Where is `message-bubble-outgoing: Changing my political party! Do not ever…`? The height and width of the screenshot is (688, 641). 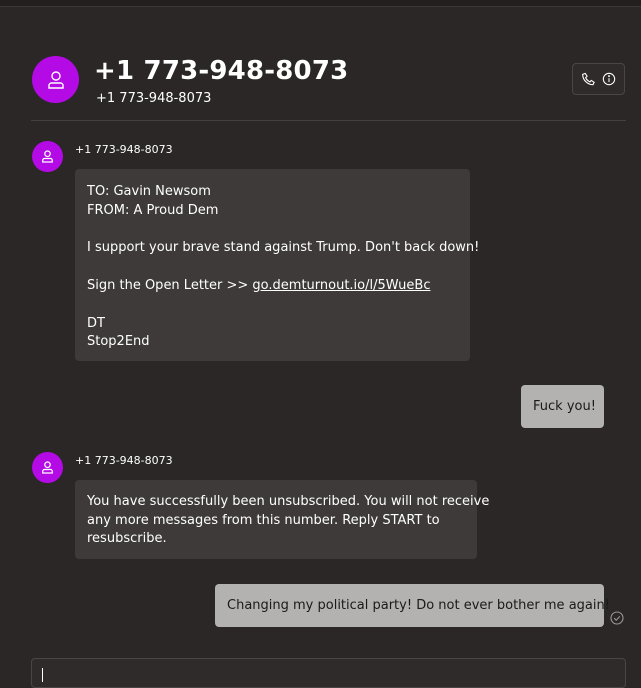
message-bubble-outgoing: Changing my political party! Do not ever… is located at coordinates (412, 605).